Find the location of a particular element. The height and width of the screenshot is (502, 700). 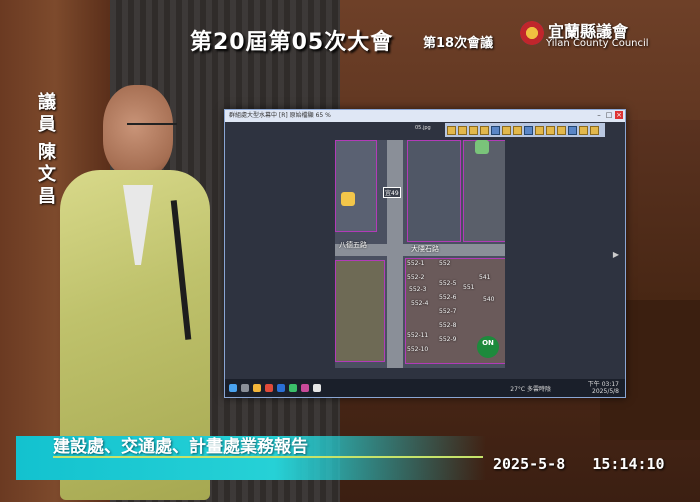

parcel-label: 552-7 is located at coordinates (448, 311).